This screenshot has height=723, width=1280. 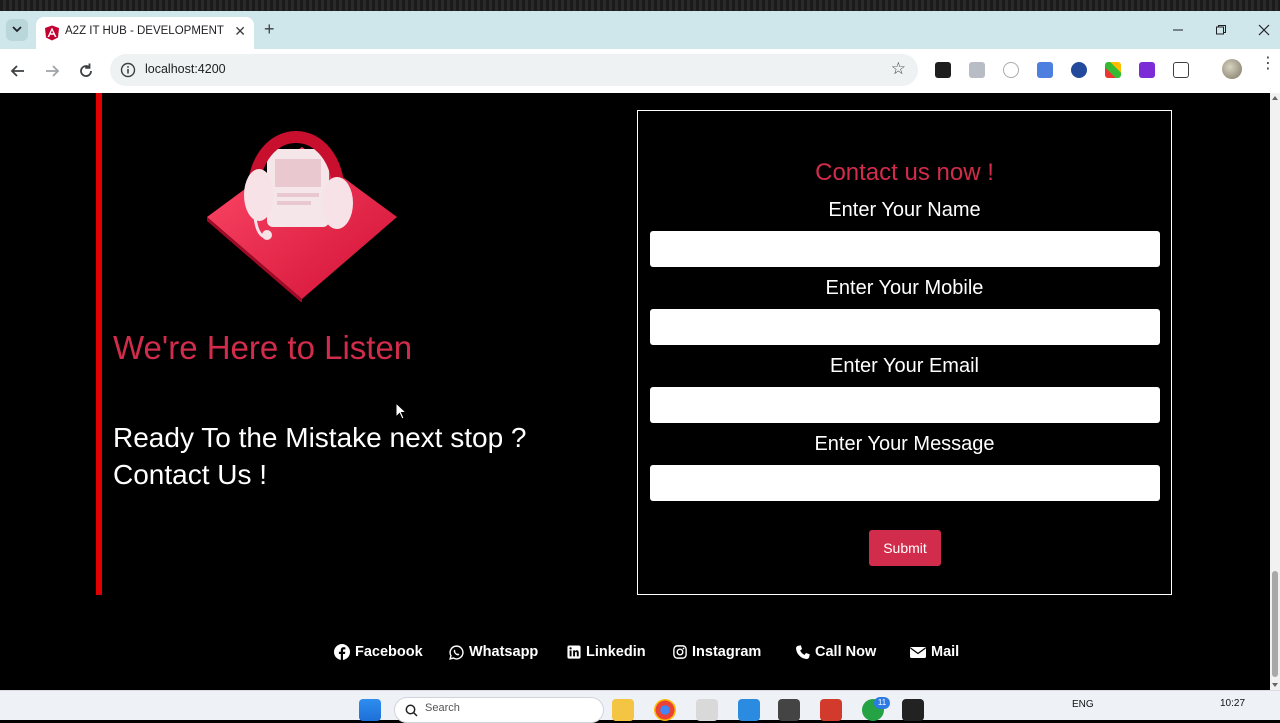 I want to click on arrow-right-icon, so click(x=53, y=71).